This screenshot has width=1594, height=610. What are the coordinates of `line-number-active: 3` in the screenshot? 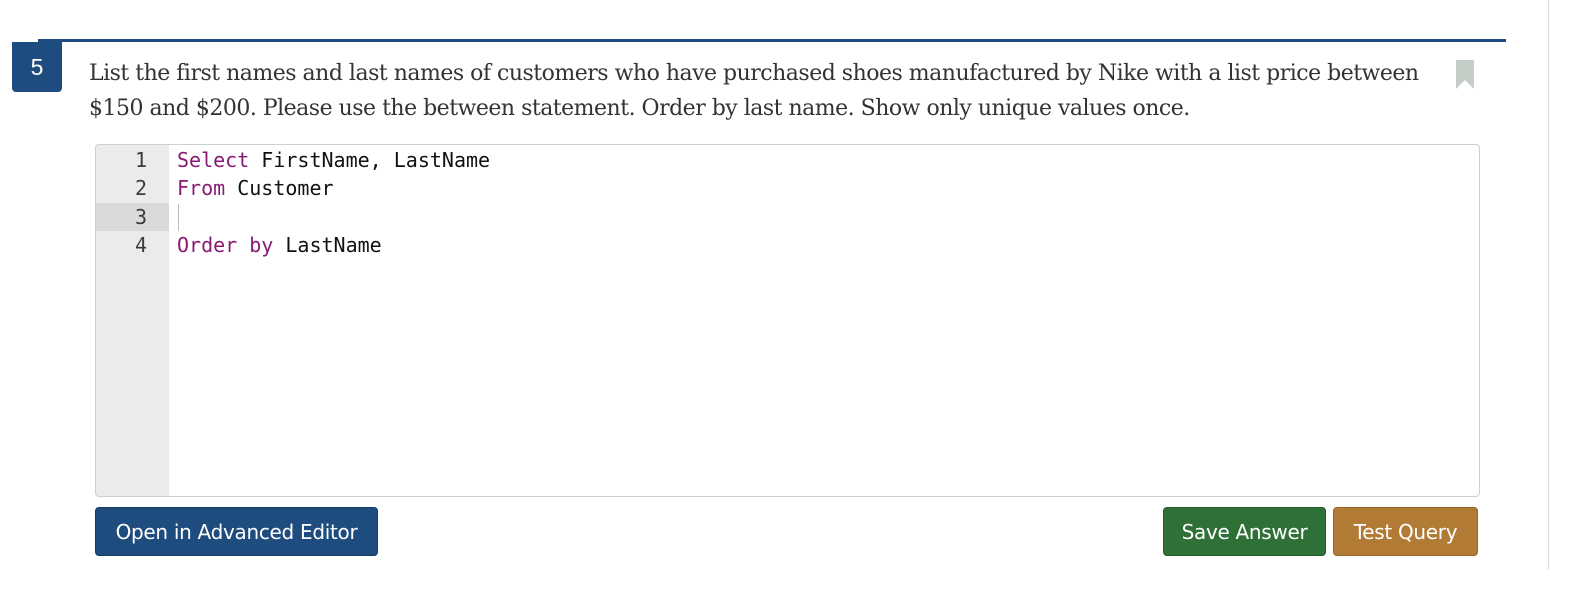 It's located at (132, 217).